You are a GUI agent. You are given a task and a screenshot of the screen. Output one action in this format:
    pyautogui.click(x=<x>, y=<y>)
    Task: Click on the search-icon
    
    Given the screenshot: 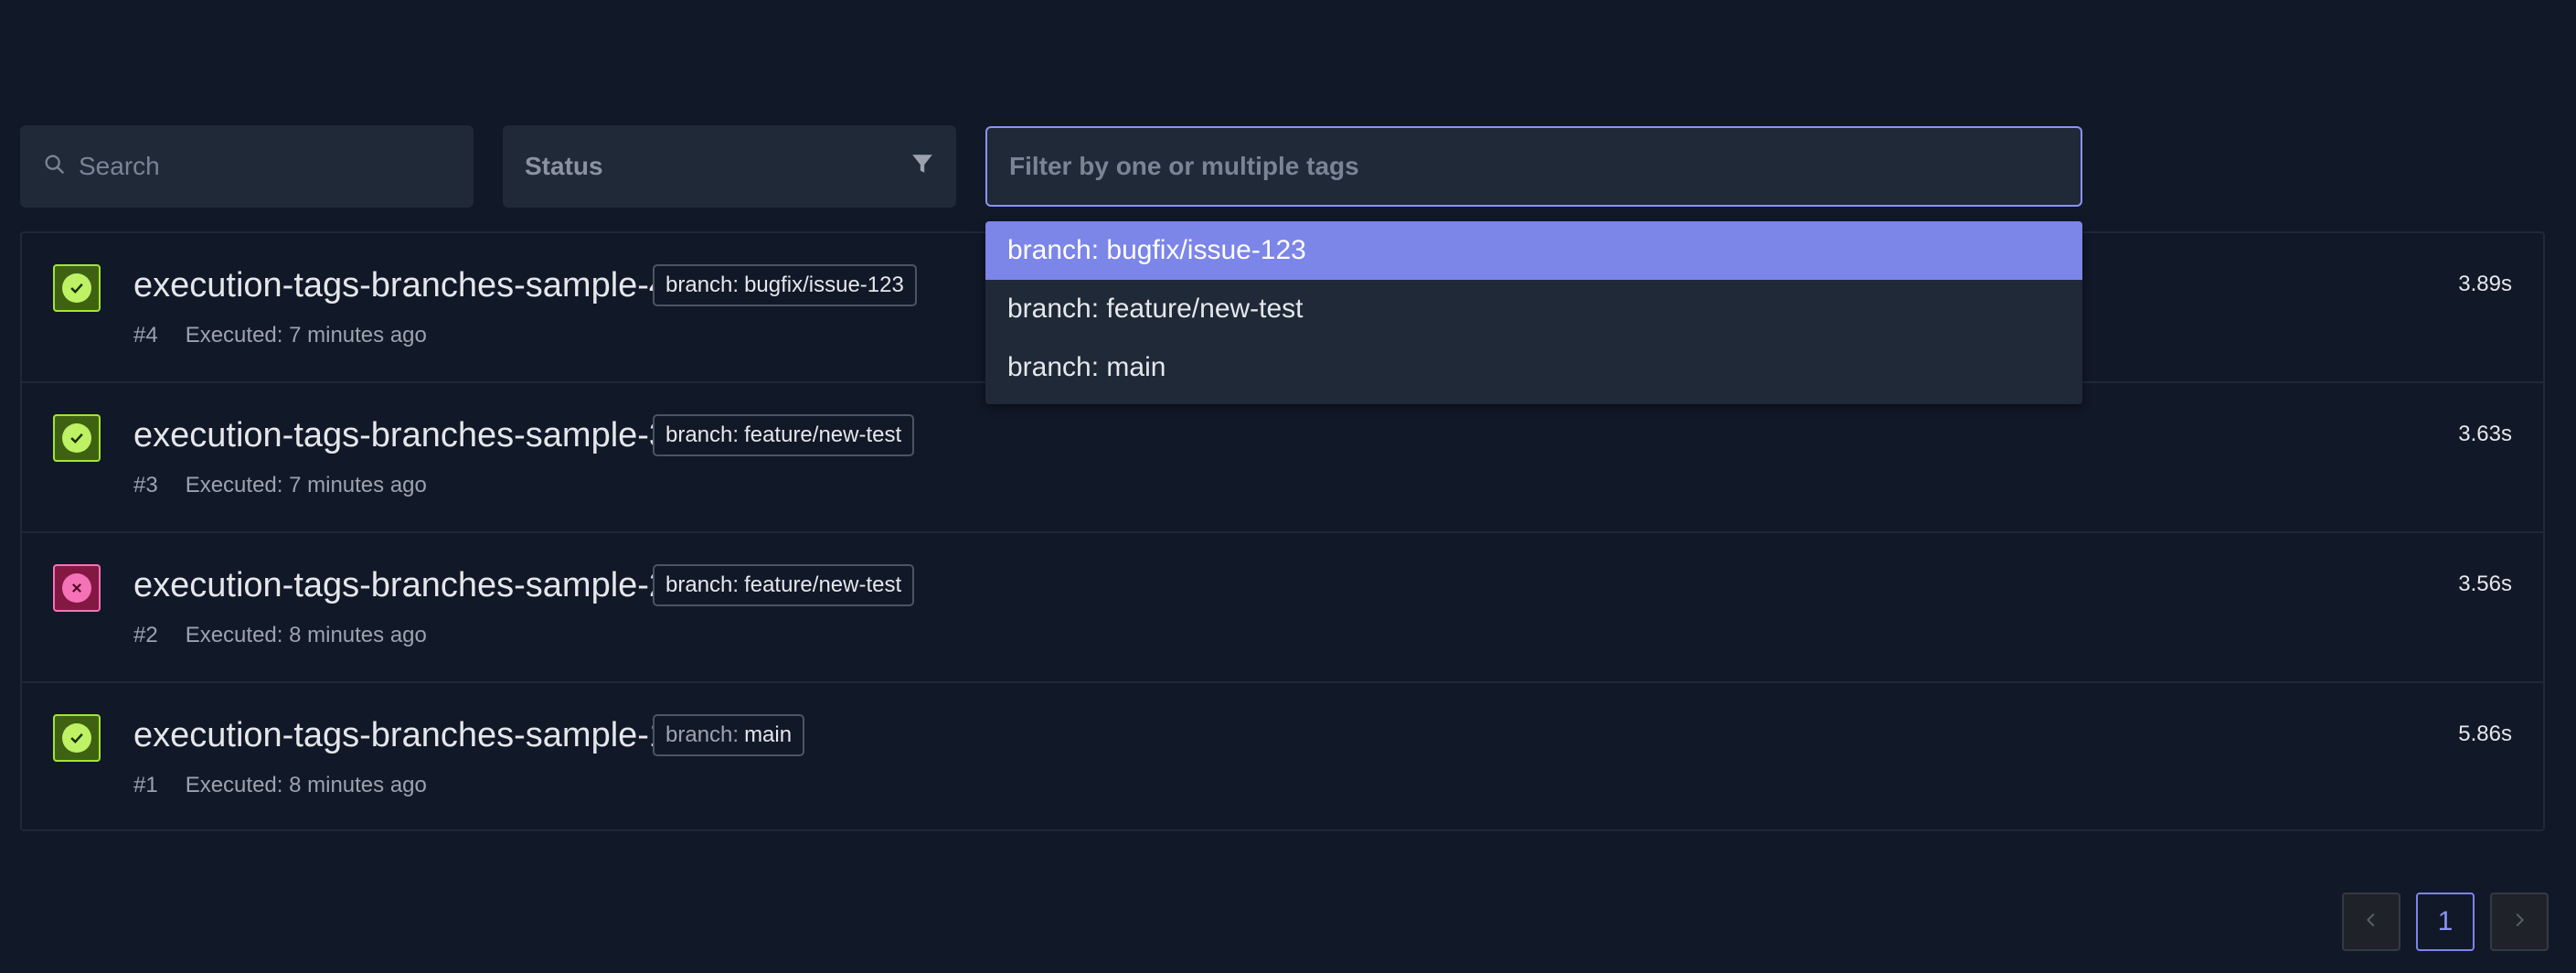 What is the action you would take?
    pyautogui.click(x=55, y=167)
    